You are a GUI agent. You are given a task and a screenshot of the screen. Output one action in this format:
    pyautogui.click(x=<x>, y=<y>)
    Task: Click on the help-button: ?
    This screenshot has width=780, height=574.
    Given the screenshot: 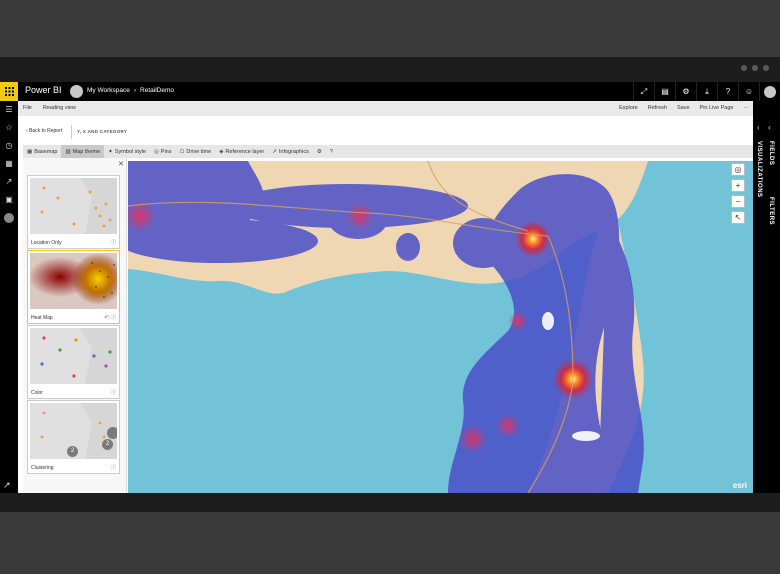 What is the action you would take?
    pyautogui.click(x=331, y=151)
    